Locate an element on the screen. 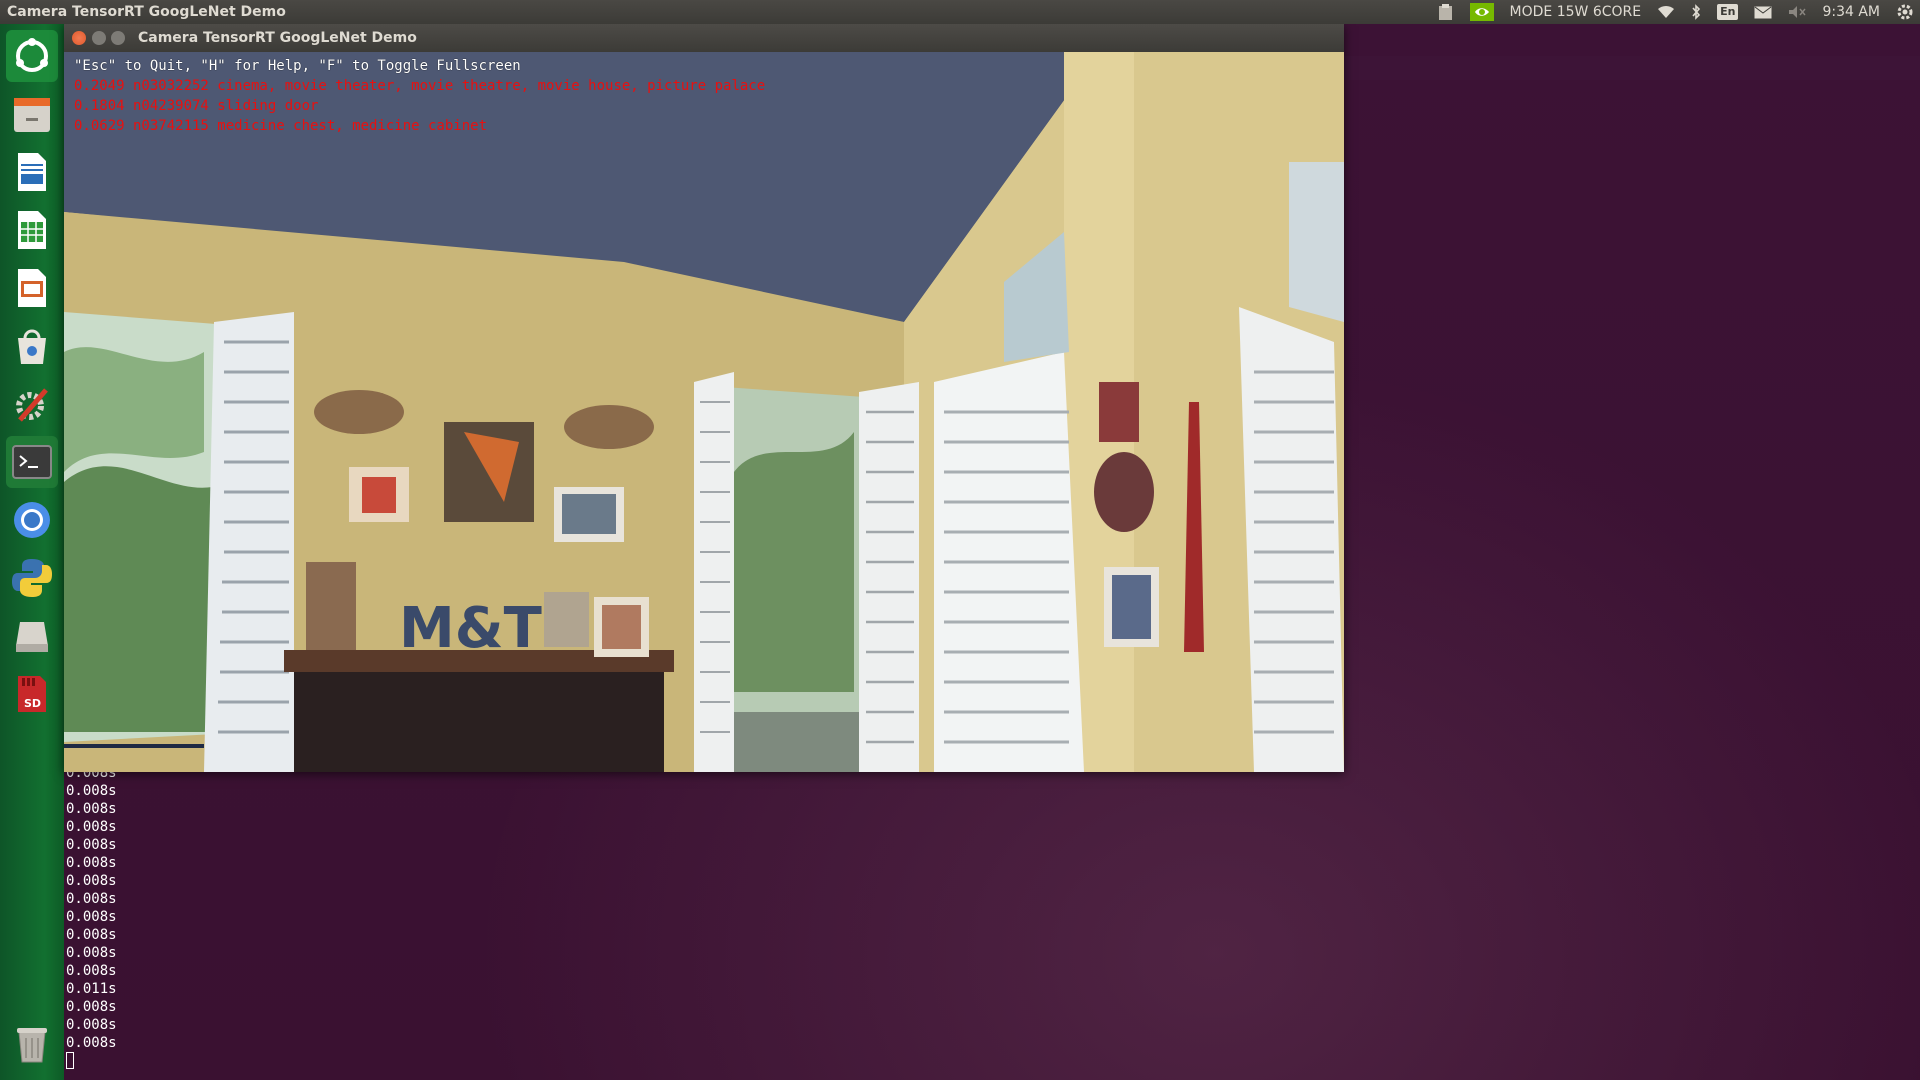  system-settings-icon is located at coordinates (32, 404).